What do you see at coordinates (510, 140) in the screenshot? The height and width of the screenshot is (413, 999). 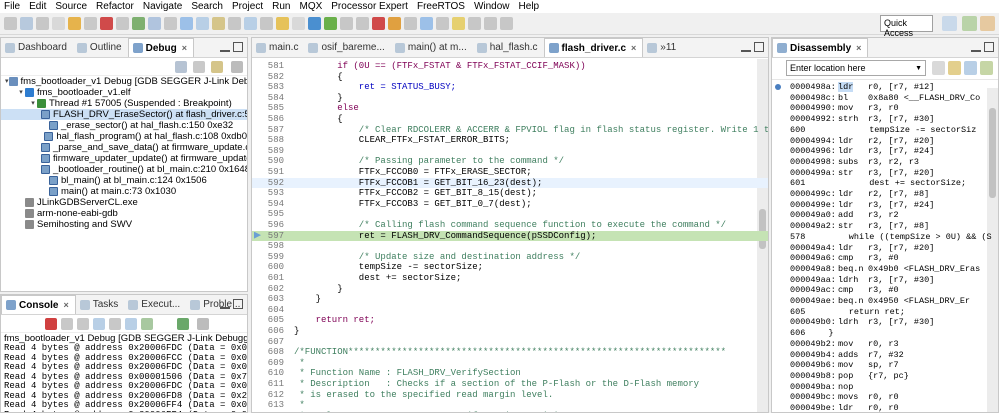 I see `code-line: 588 CLEAR_FTFx_FSTAT_ERROR_BITS;` at bounding box center [510, 140].